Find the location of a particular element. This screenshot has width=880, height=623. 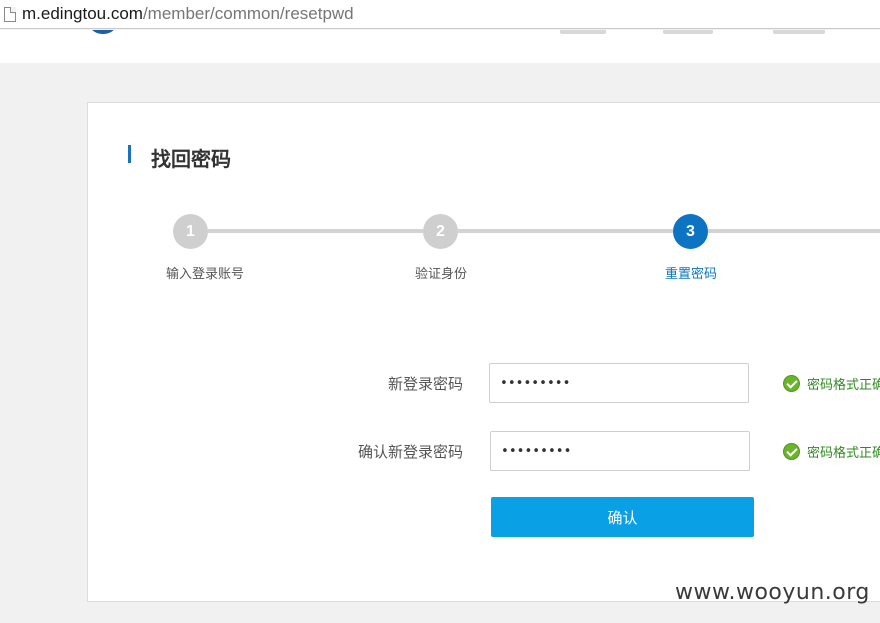

new-password-input is located at coordinates (619, 383).